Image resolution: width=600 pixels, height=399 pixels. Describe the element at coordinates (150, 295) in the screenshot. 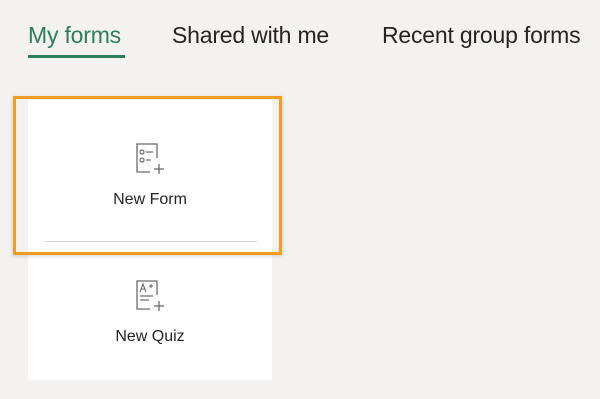

I see `quiz-add-icon` at that location.